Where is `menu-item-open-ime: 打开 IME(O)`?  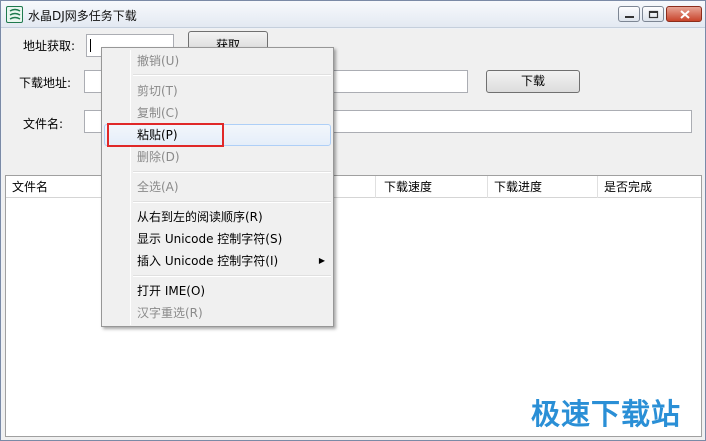 menu-item-open-ime: 打开 IME(O) is located at coordinates (217, 291).